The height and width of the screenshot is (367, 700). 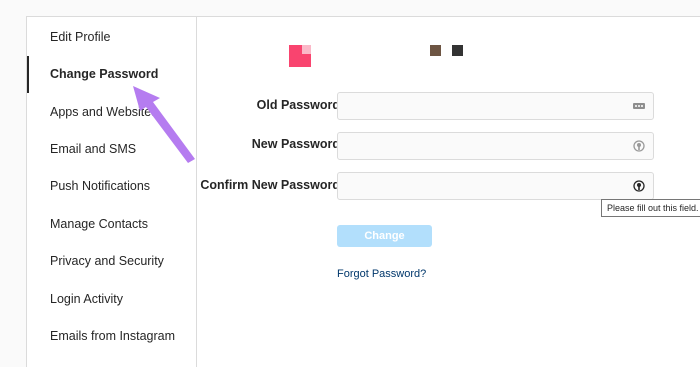 I want to click on sidebar-item-push-notifications: Push Notifications, so click(x=111, y=186).